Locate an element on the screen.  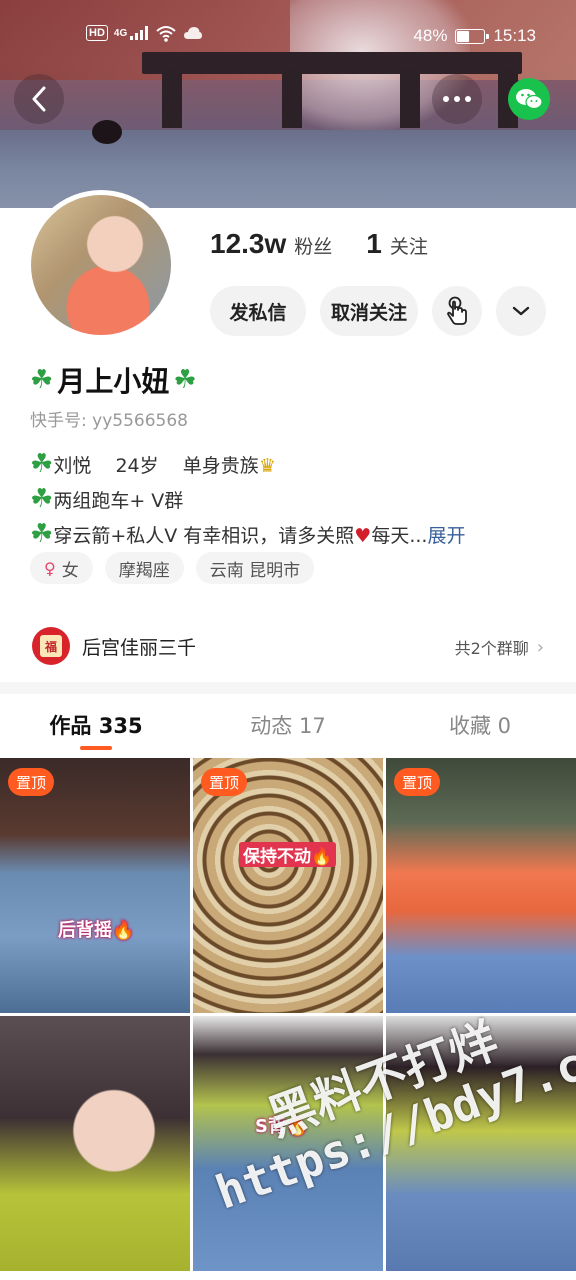
section-divider is located at coordinates (288, 688).